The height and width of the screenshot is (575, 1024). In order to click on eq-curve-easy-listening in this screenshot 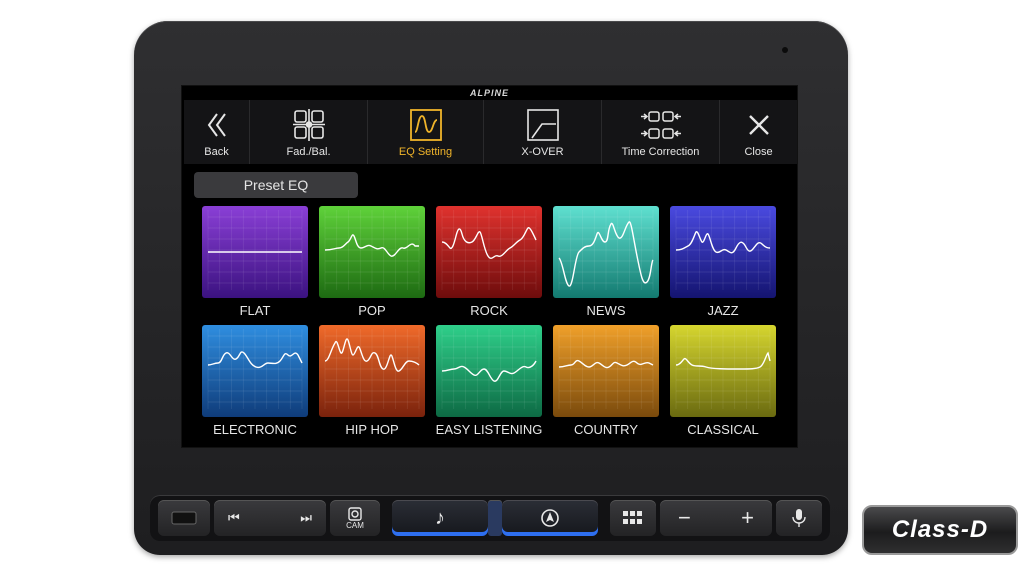, I will do `click(489, 371)`.